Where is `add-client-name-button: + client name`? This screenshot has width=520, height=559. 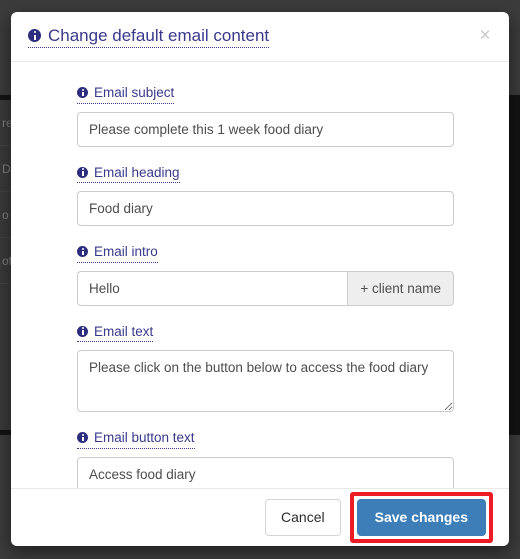
add-client-name-button: + client name is located at coordinates (400, 288).